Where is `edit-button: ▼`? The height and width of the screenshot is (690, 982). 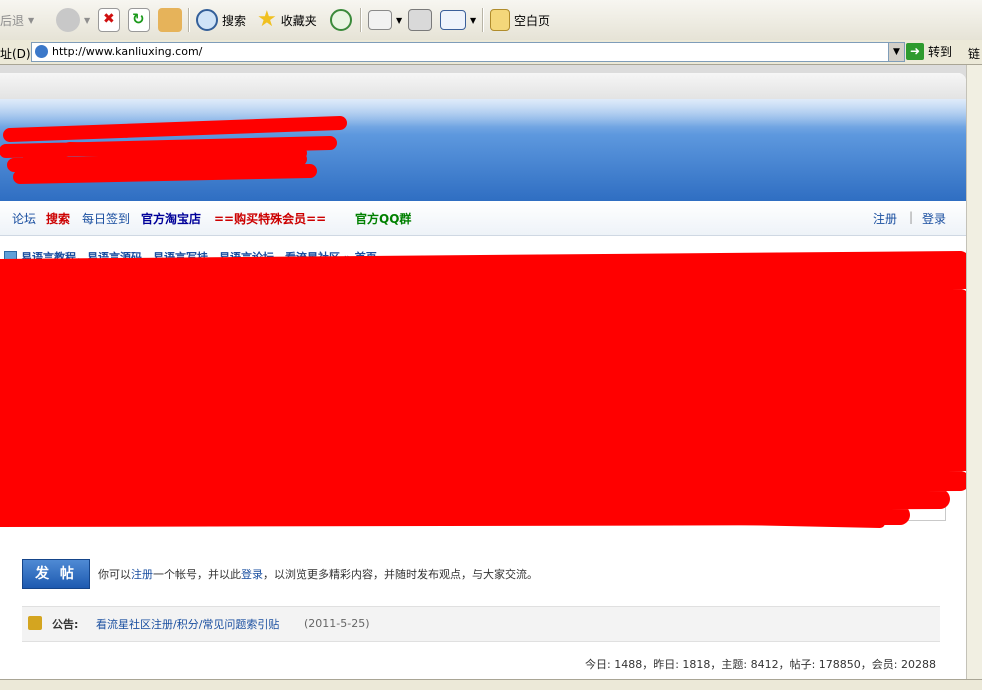 edit-button: ▼ is located at coordinates (458, 20).